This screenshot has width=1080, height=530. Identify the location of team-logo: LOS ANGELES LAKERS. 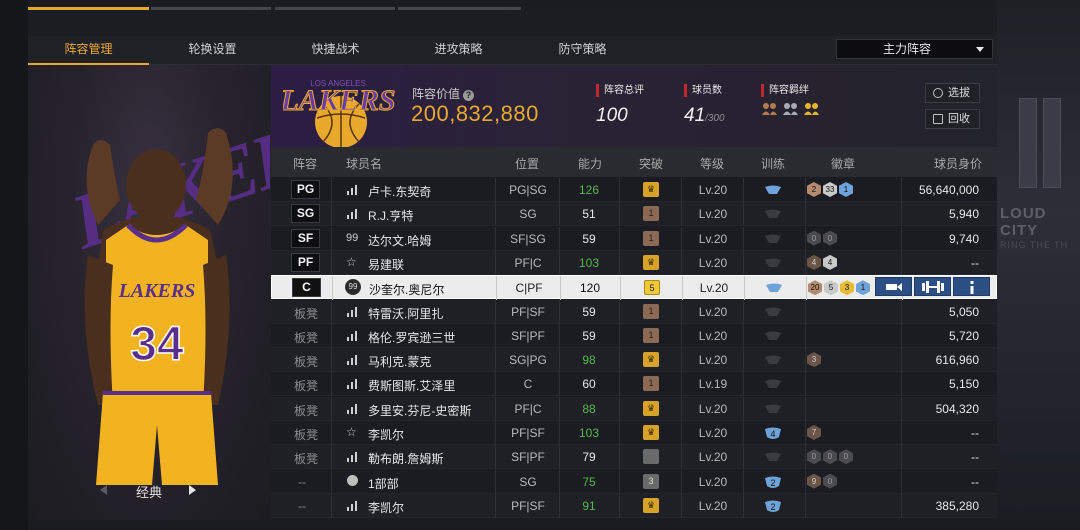
(339, 113).